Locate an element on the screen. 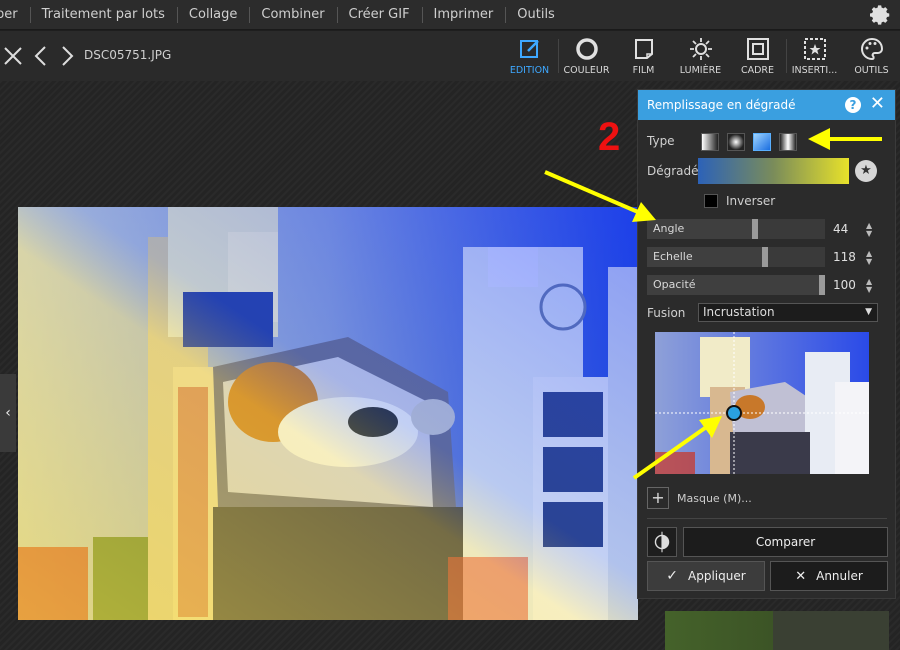 The width and height of the screenshot is (900, 650). gradient-preview-bar is located at coordinates (773, 171).